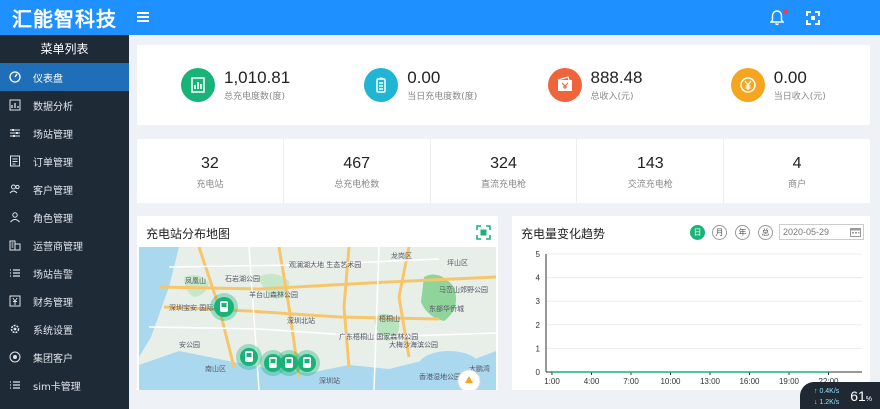 The width and height of the screenshot is (880, 409). Describe the element at coordinates (215, 368) in the screenshot. I see `map-label: 南山区` at that location.